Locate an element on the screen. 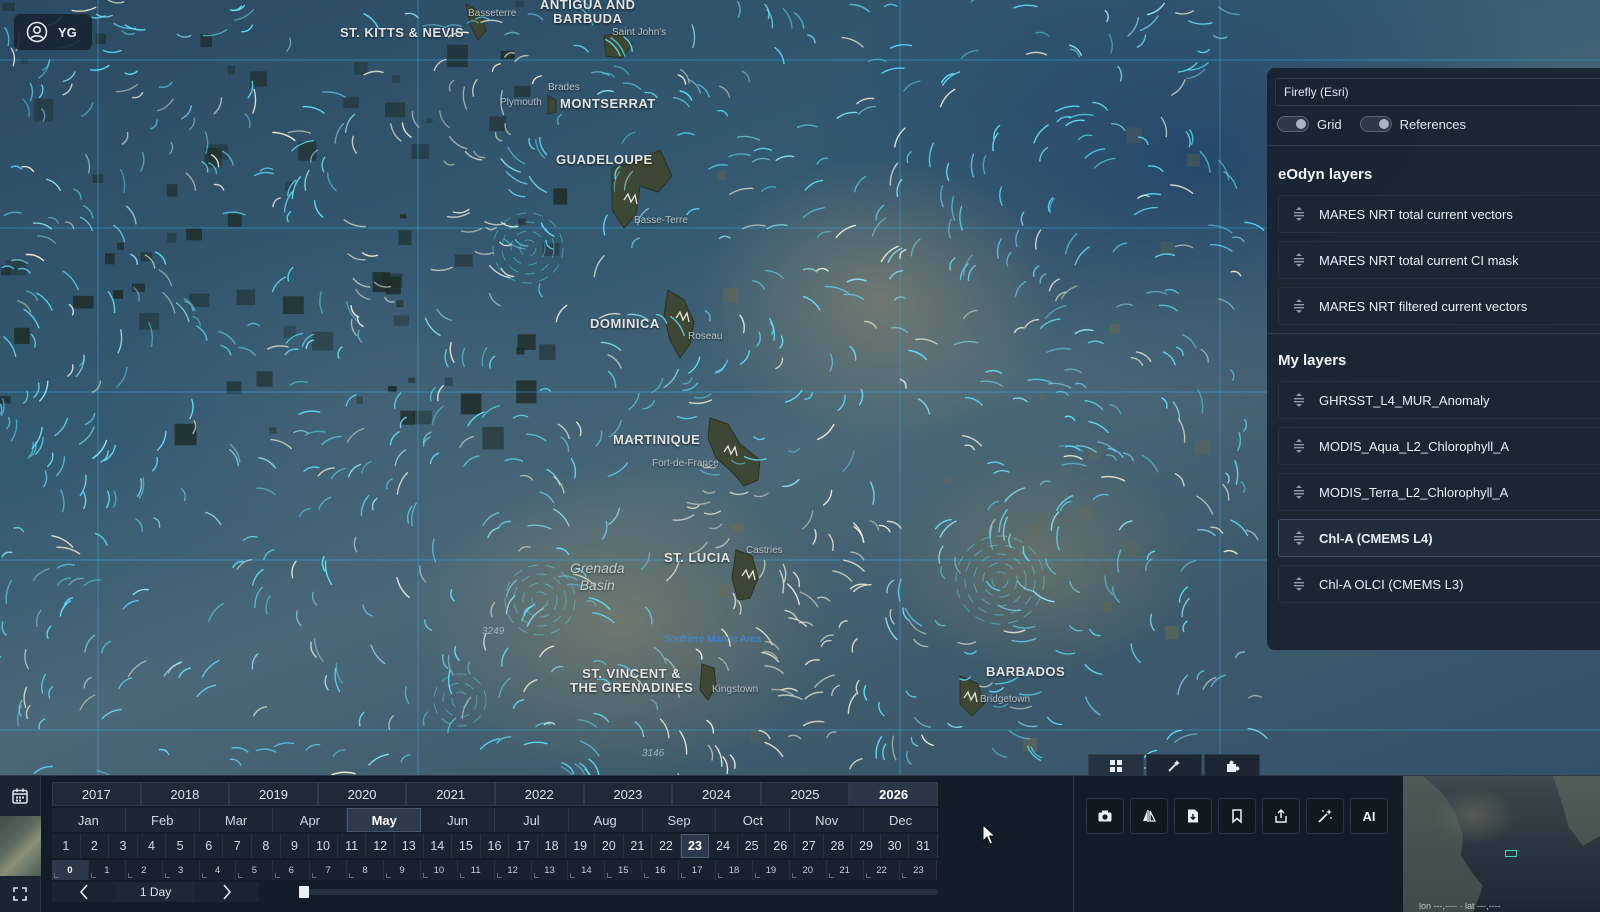 The image size is (1600, 912). day-cell: 27 is located at coordinates (809, 846).